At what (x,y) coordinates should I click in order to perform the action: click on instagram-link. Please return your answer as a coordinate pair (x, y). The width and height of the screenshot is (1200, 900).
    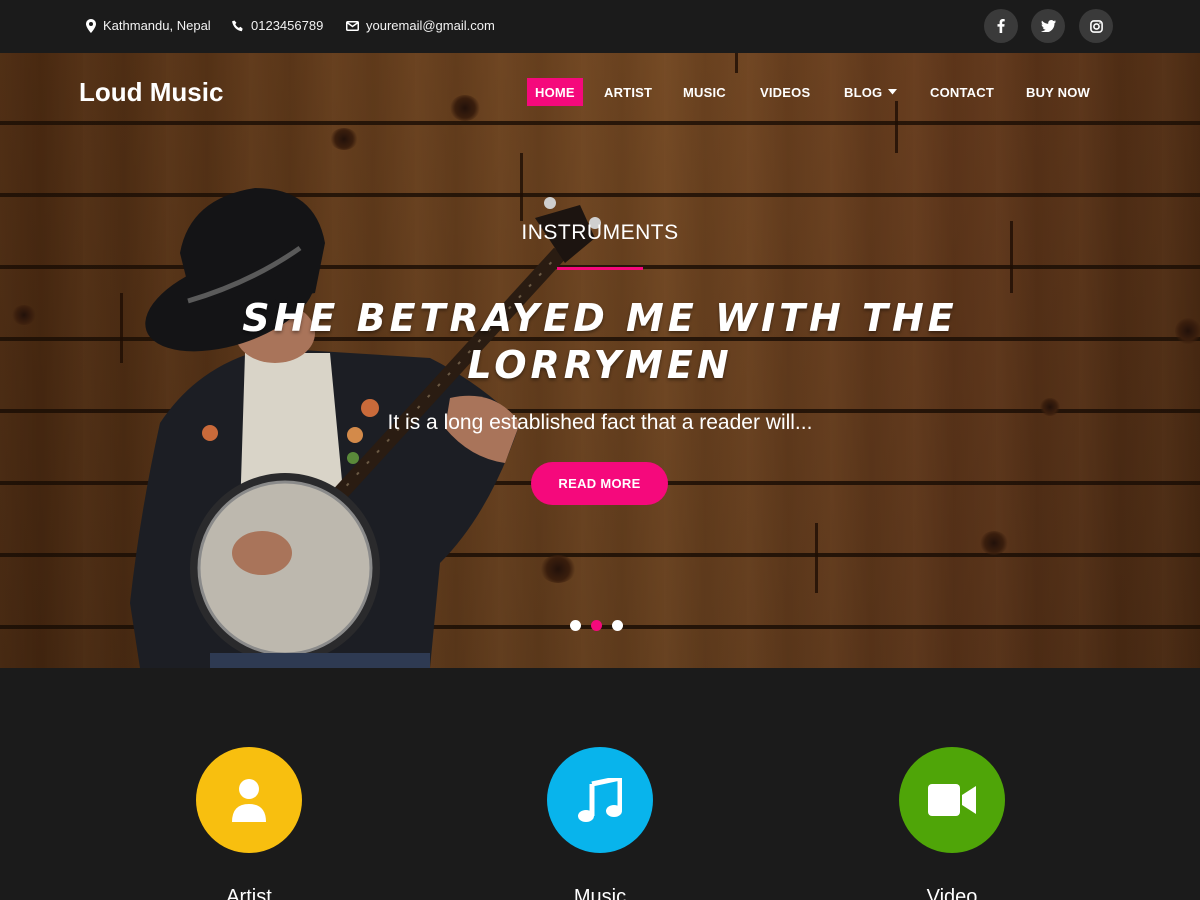
    Looking at the image, I should click on (1096, 26).